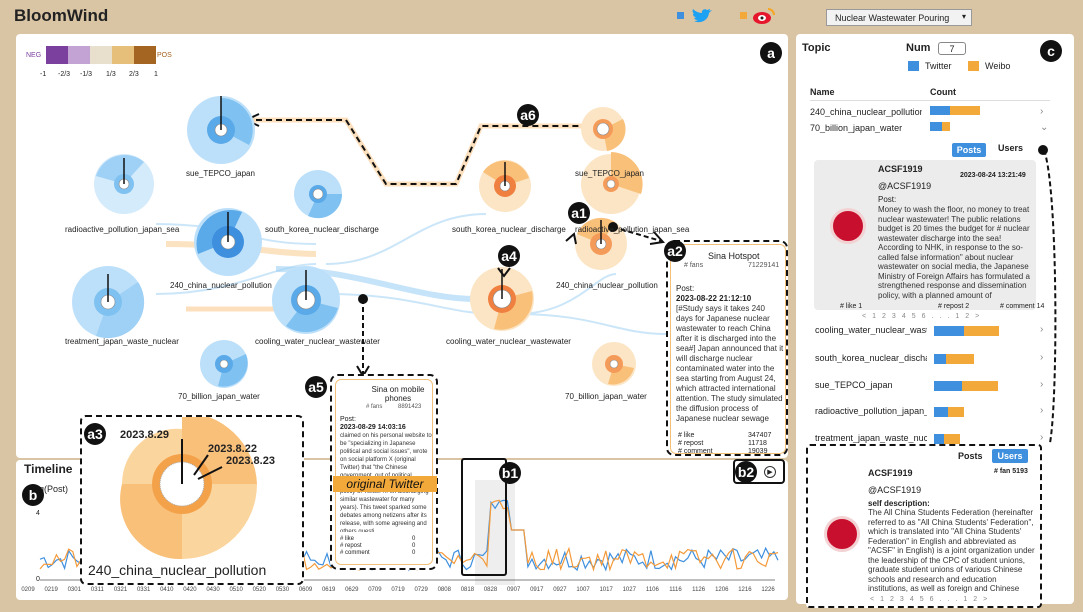  I want to click on weibo-legend-label: Weibo, so click(998, 66).